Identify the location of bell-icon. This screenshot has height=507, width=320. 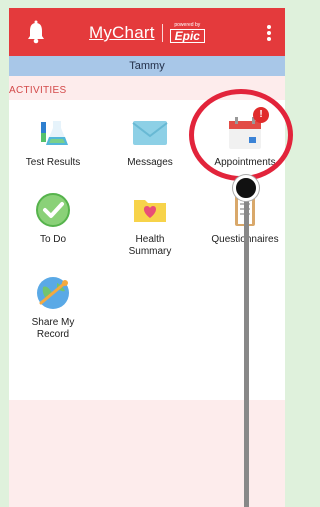
(36, 32).